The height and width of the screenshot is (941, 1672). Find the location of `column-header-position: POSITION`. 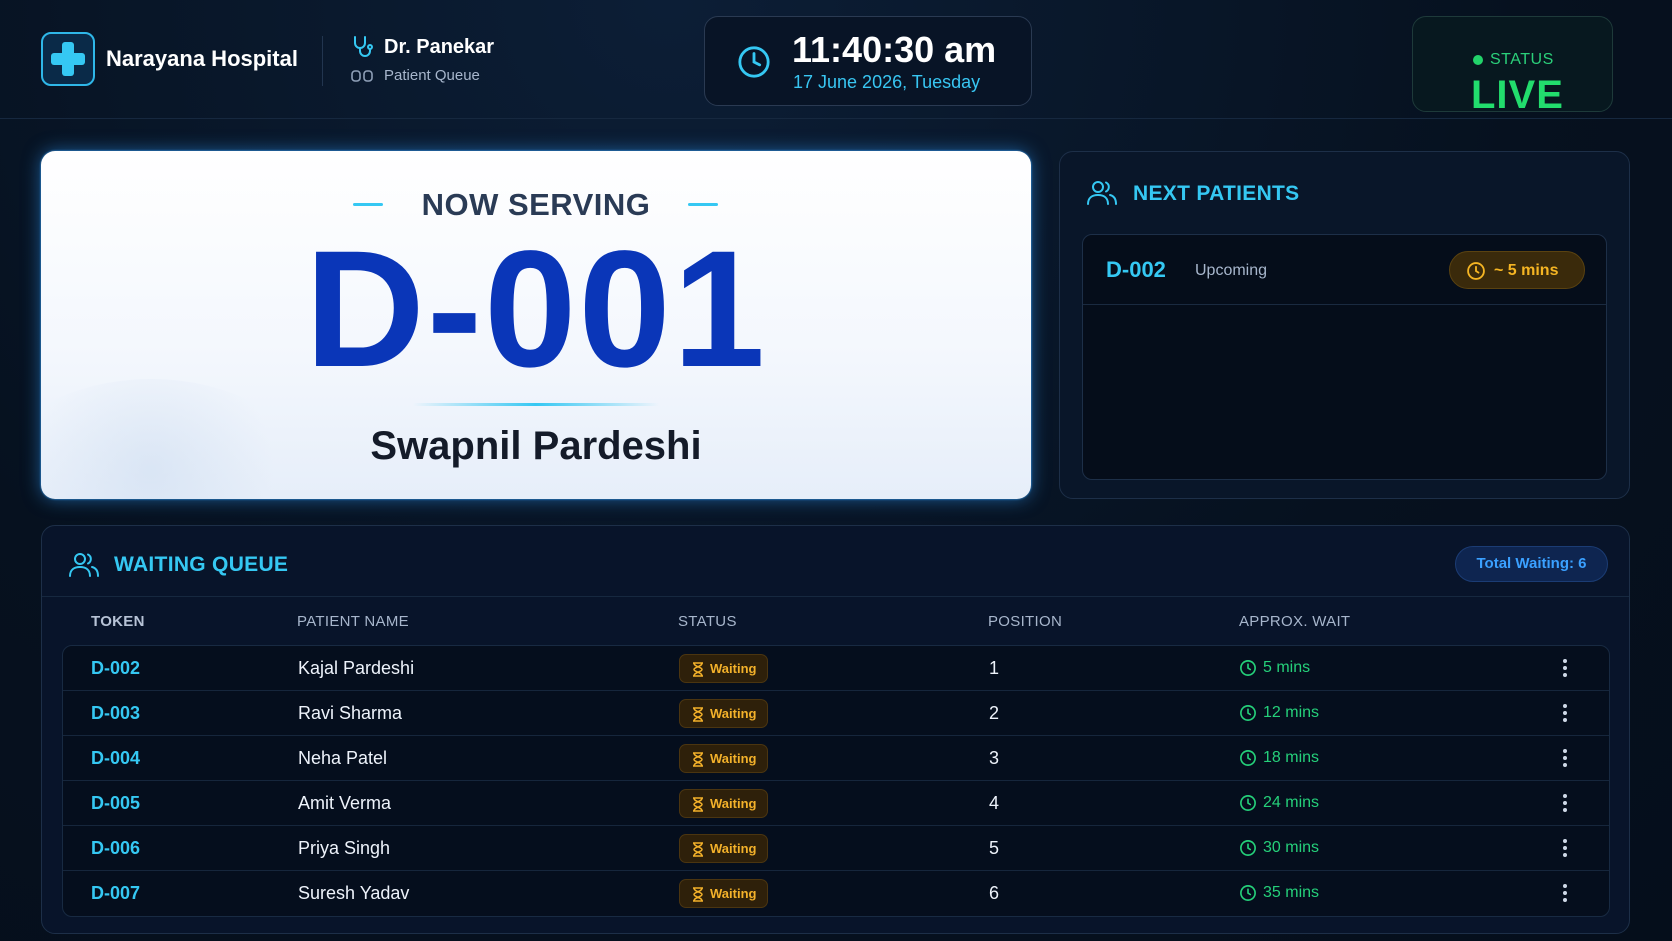

column-header-position: POSITION is located at coordinates (1025, 621).